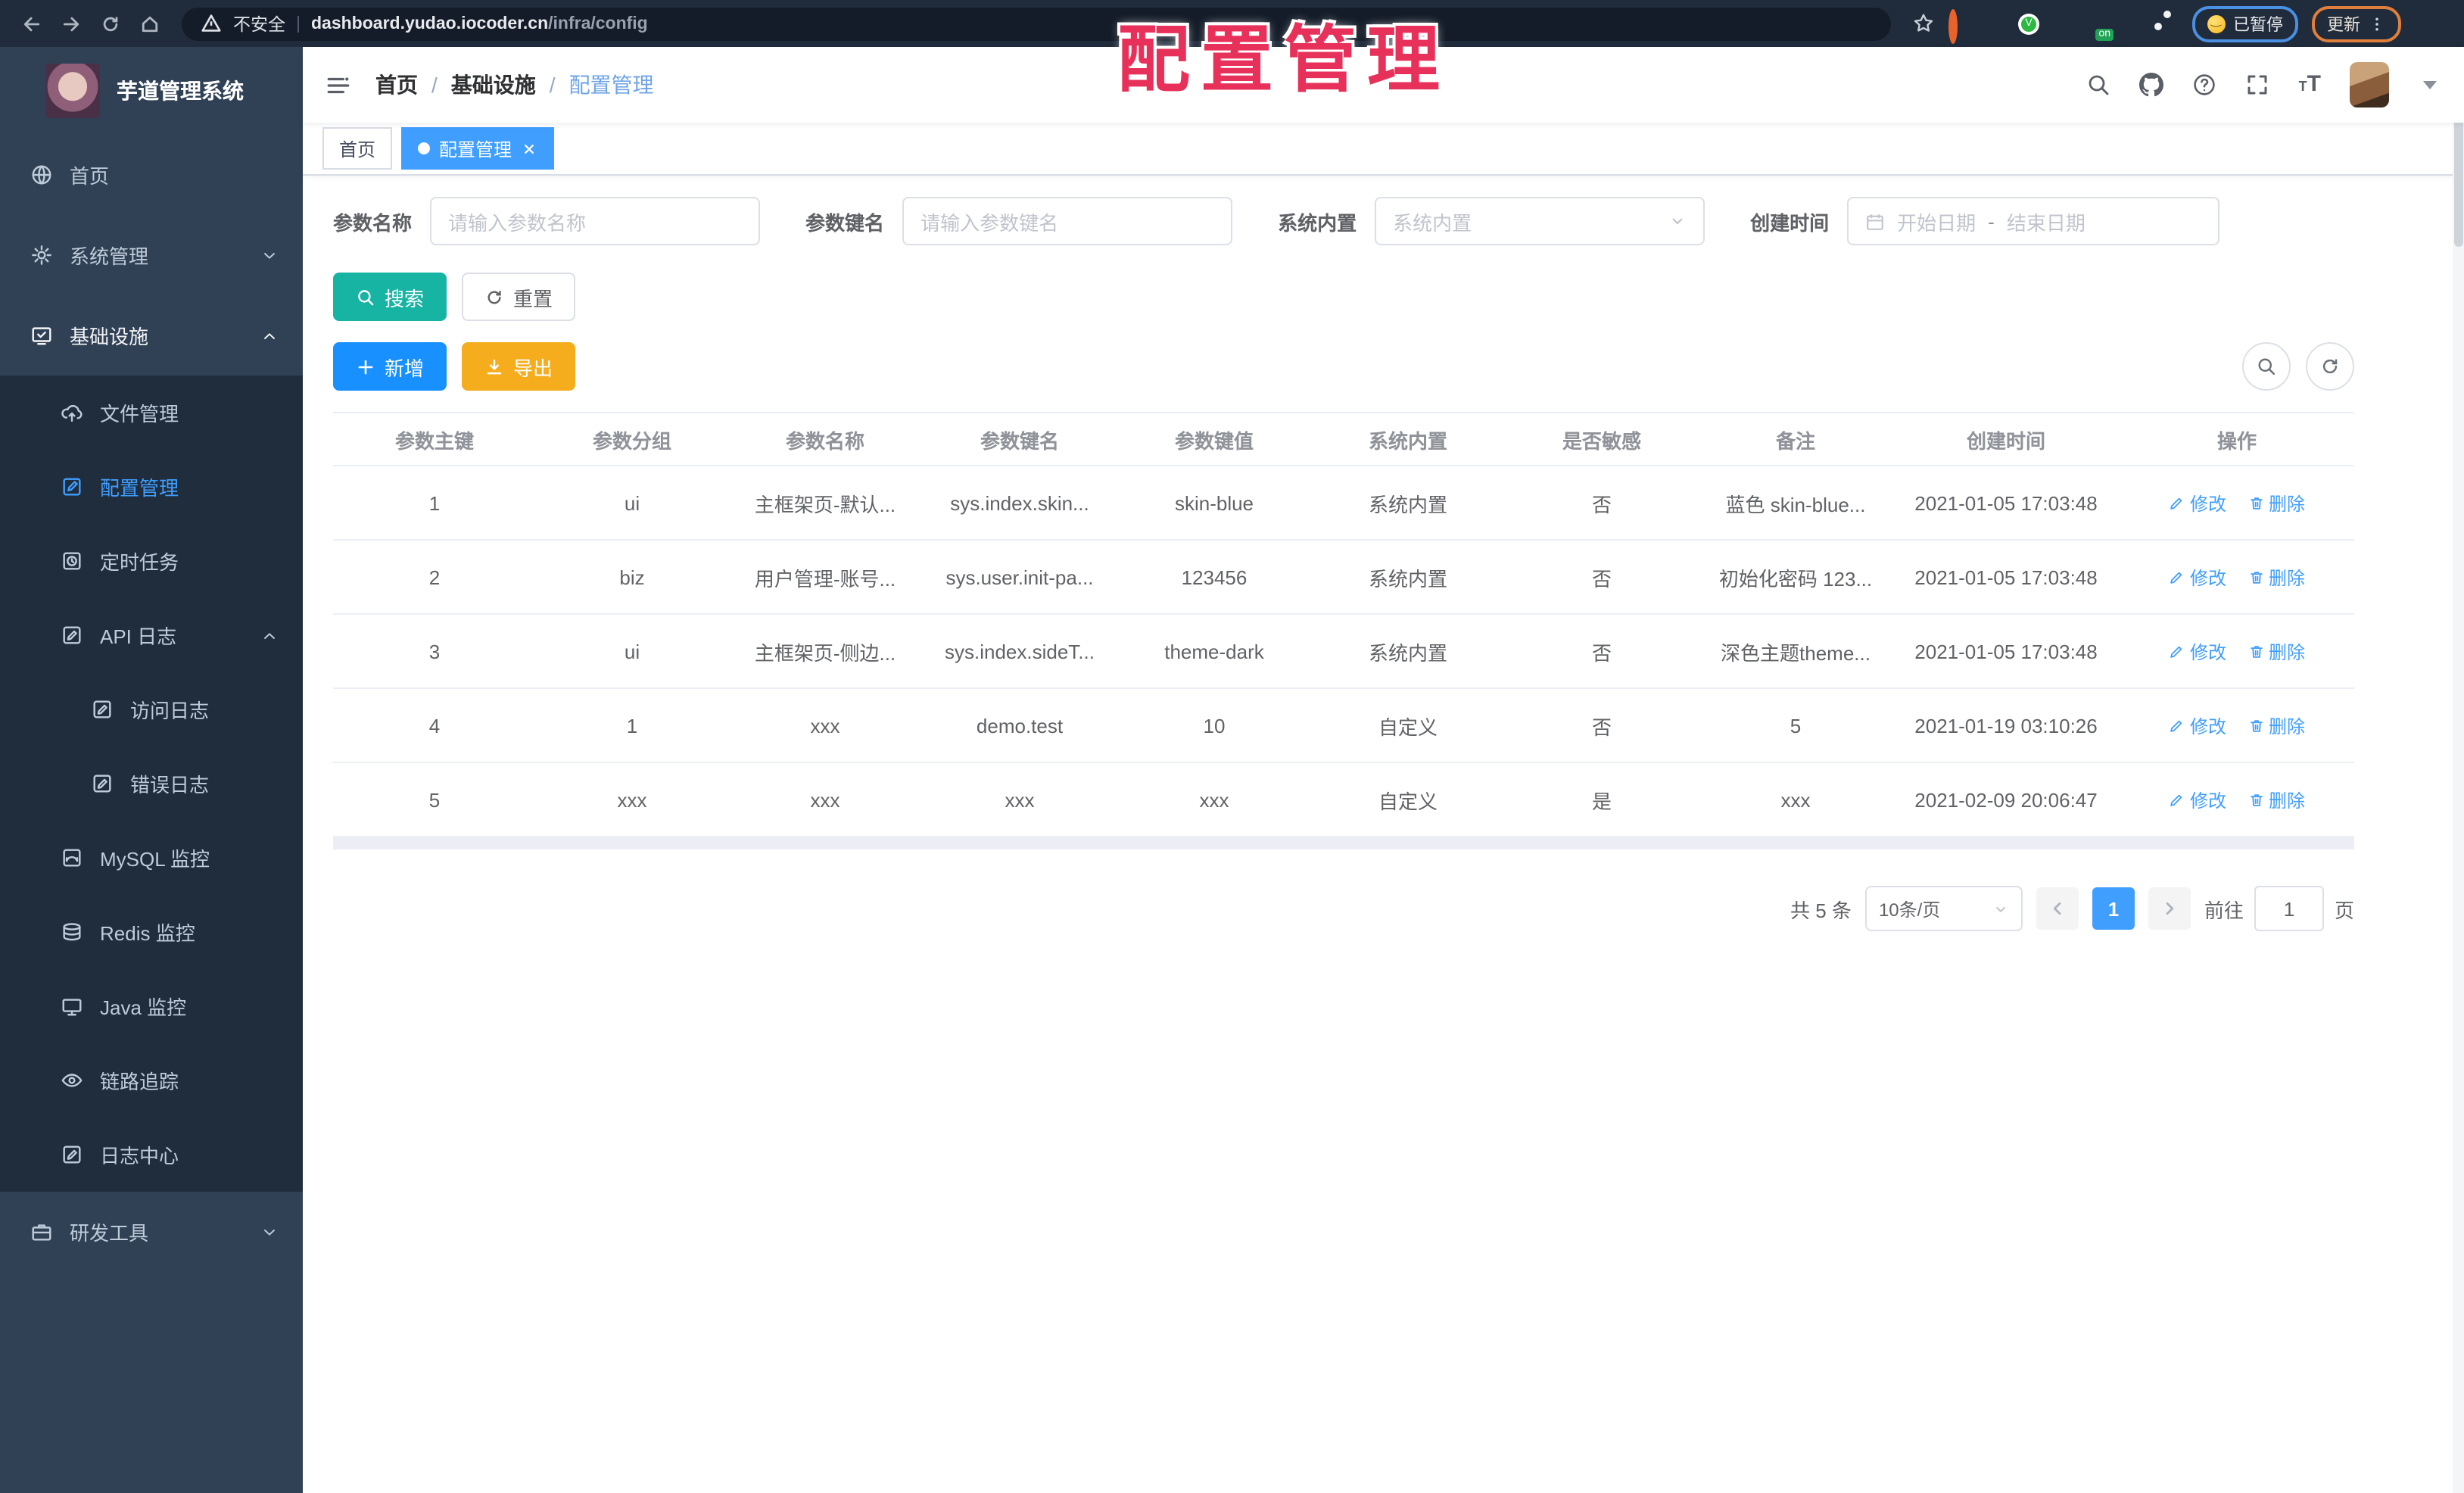  I want to click on tag-label: 首页, so click(357, 149).